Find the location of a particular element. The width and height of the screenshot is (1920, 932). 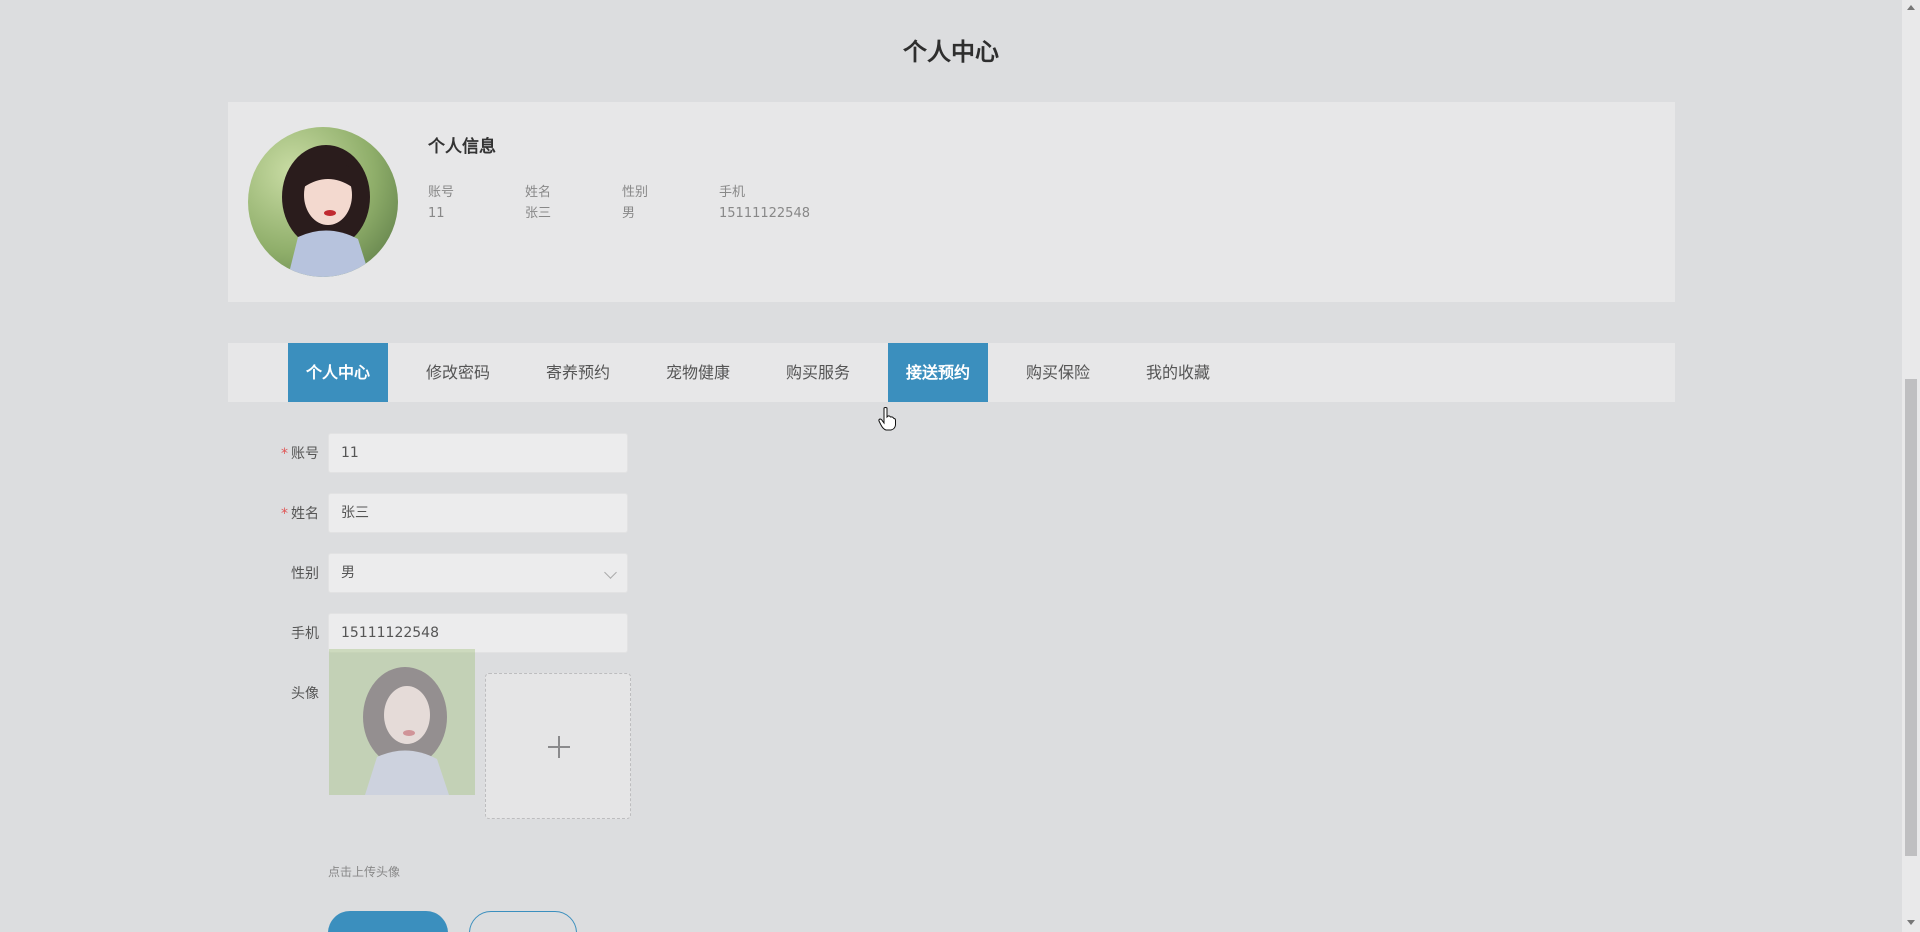

scrollbar-thumb is located at coordinates (1911, 617).